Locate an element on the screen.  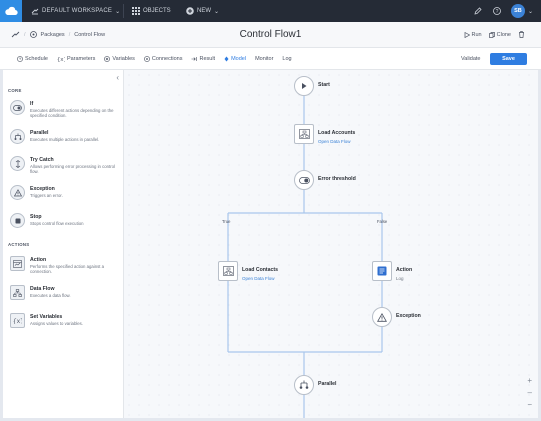
node-parallel: Parallel is located at coordinates (315, 385).